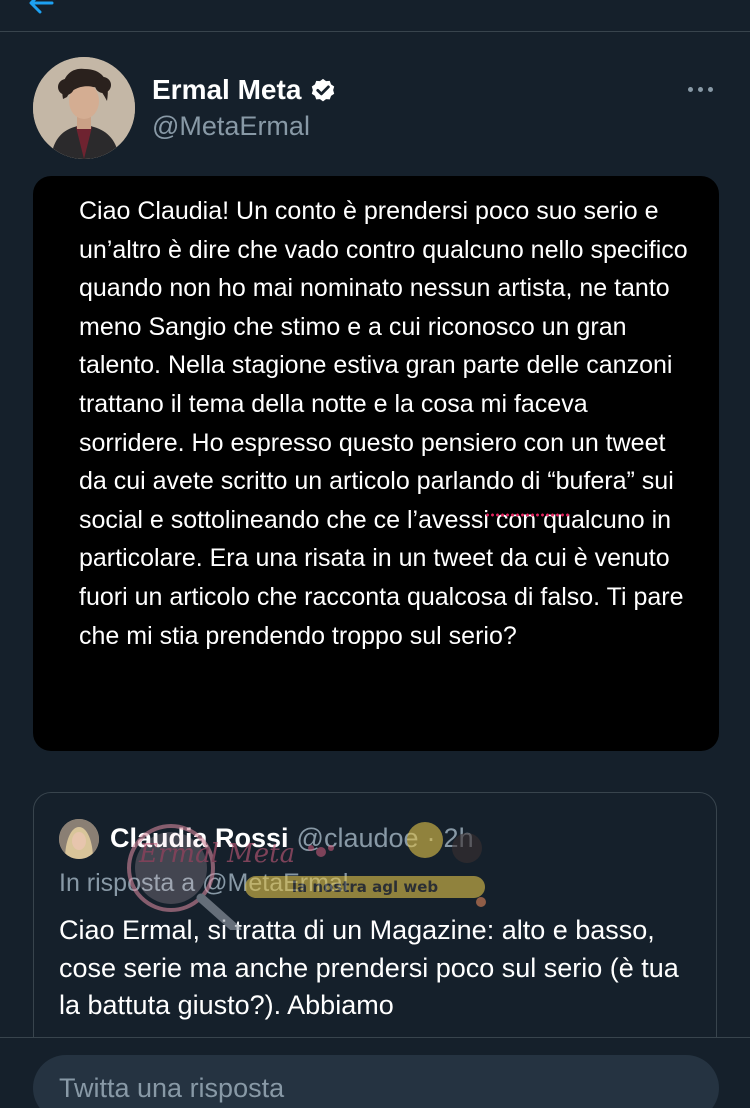 This screenshot has height=1108, width=750. Describe the element at coordinates (127, 883) in the screenshot. I see `reply-context-prefix: In risposta a` at that location.